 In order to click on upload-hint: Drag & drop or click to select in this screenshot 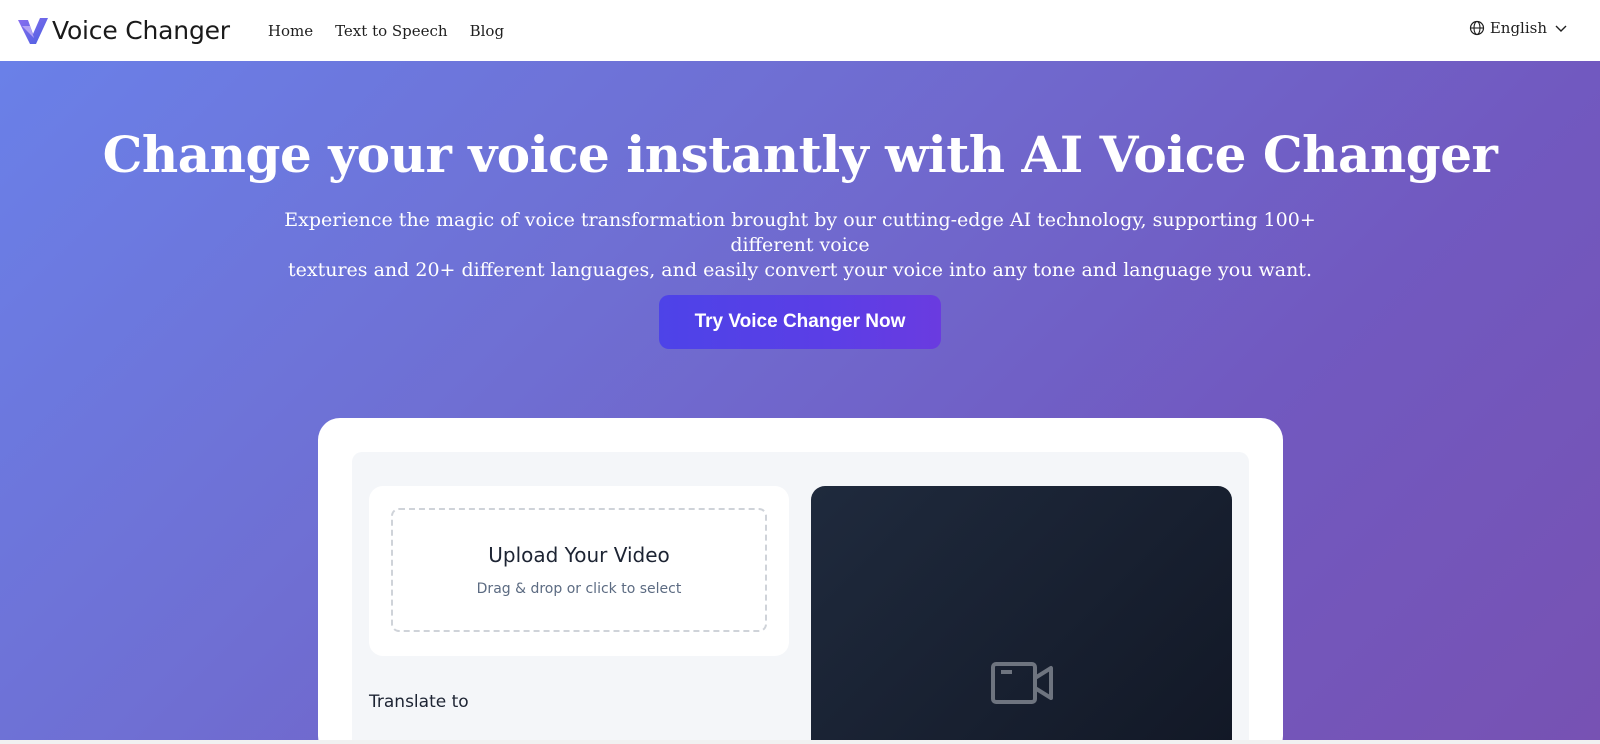, I will do `click(579, 589)`.